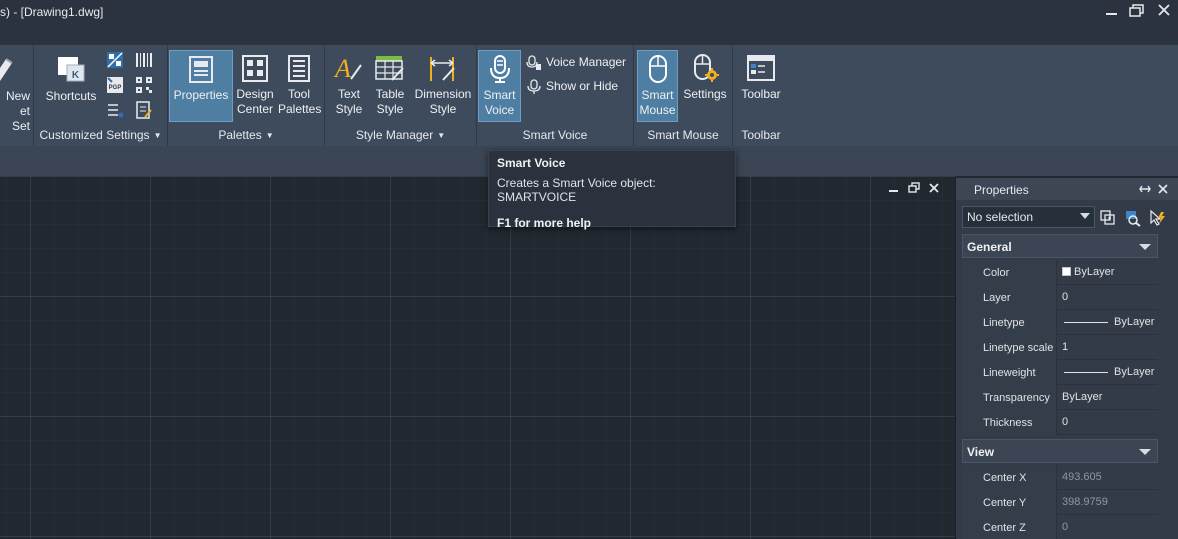 Image resolution: width=1178 pixels, height=539 pixels. What do you see at coordinates (246, 135) in the screenshot?
I see `palettes-group-label: Palettes ▼` at bounding box center [246, 135].